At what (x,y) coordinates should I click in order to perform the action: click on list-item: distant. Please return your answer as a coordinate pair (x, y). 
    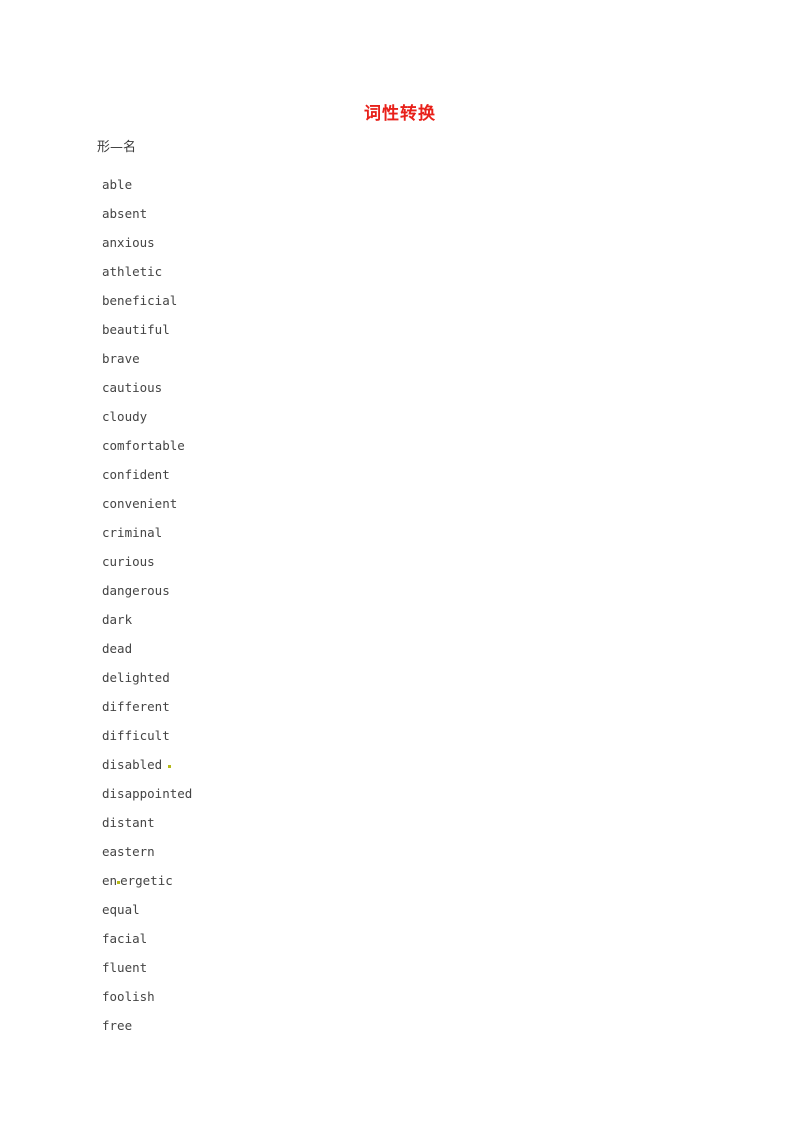
    Looking at the image, I should click on (282, 822).